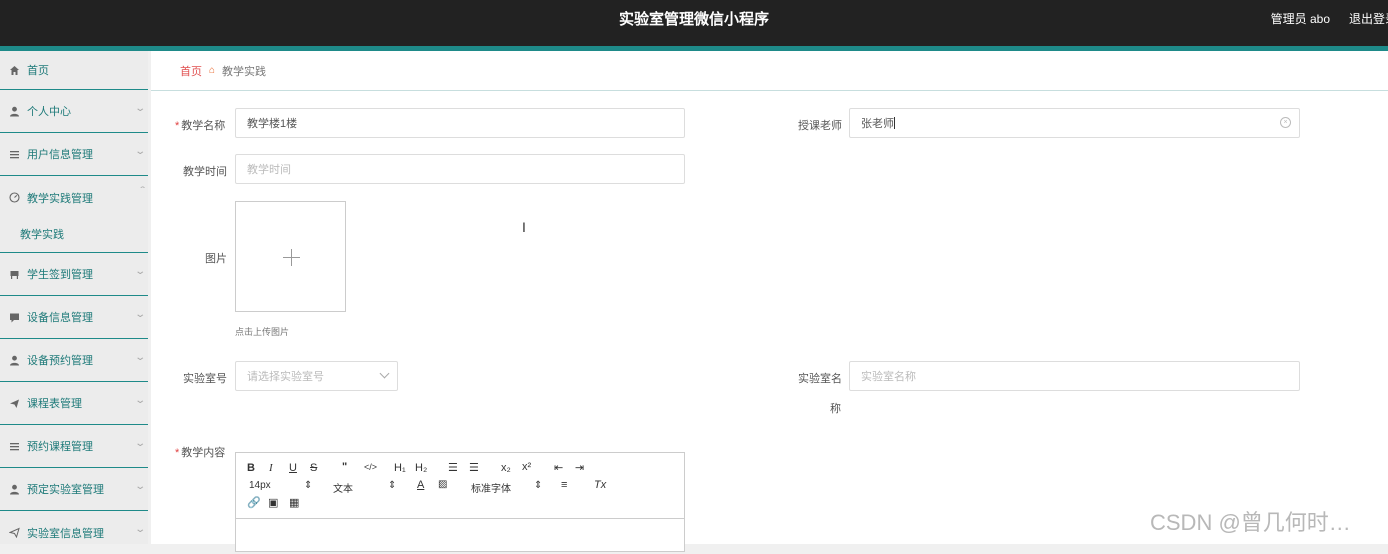 The width and height of the screenshot is (1388, 554). Describe the element at coordinates (60, 318) in the screenshot. I see `sidebar-item-label: 设备信息管理` at that location.